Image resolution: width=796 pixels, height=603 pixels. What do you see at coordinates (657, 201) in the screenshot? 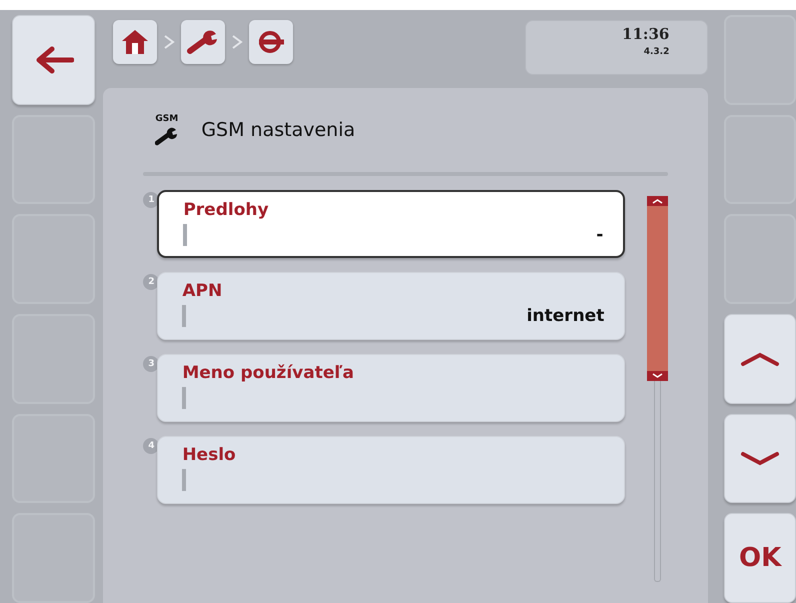
I see `scroll-up-icon` at bounding box center [657, 201].